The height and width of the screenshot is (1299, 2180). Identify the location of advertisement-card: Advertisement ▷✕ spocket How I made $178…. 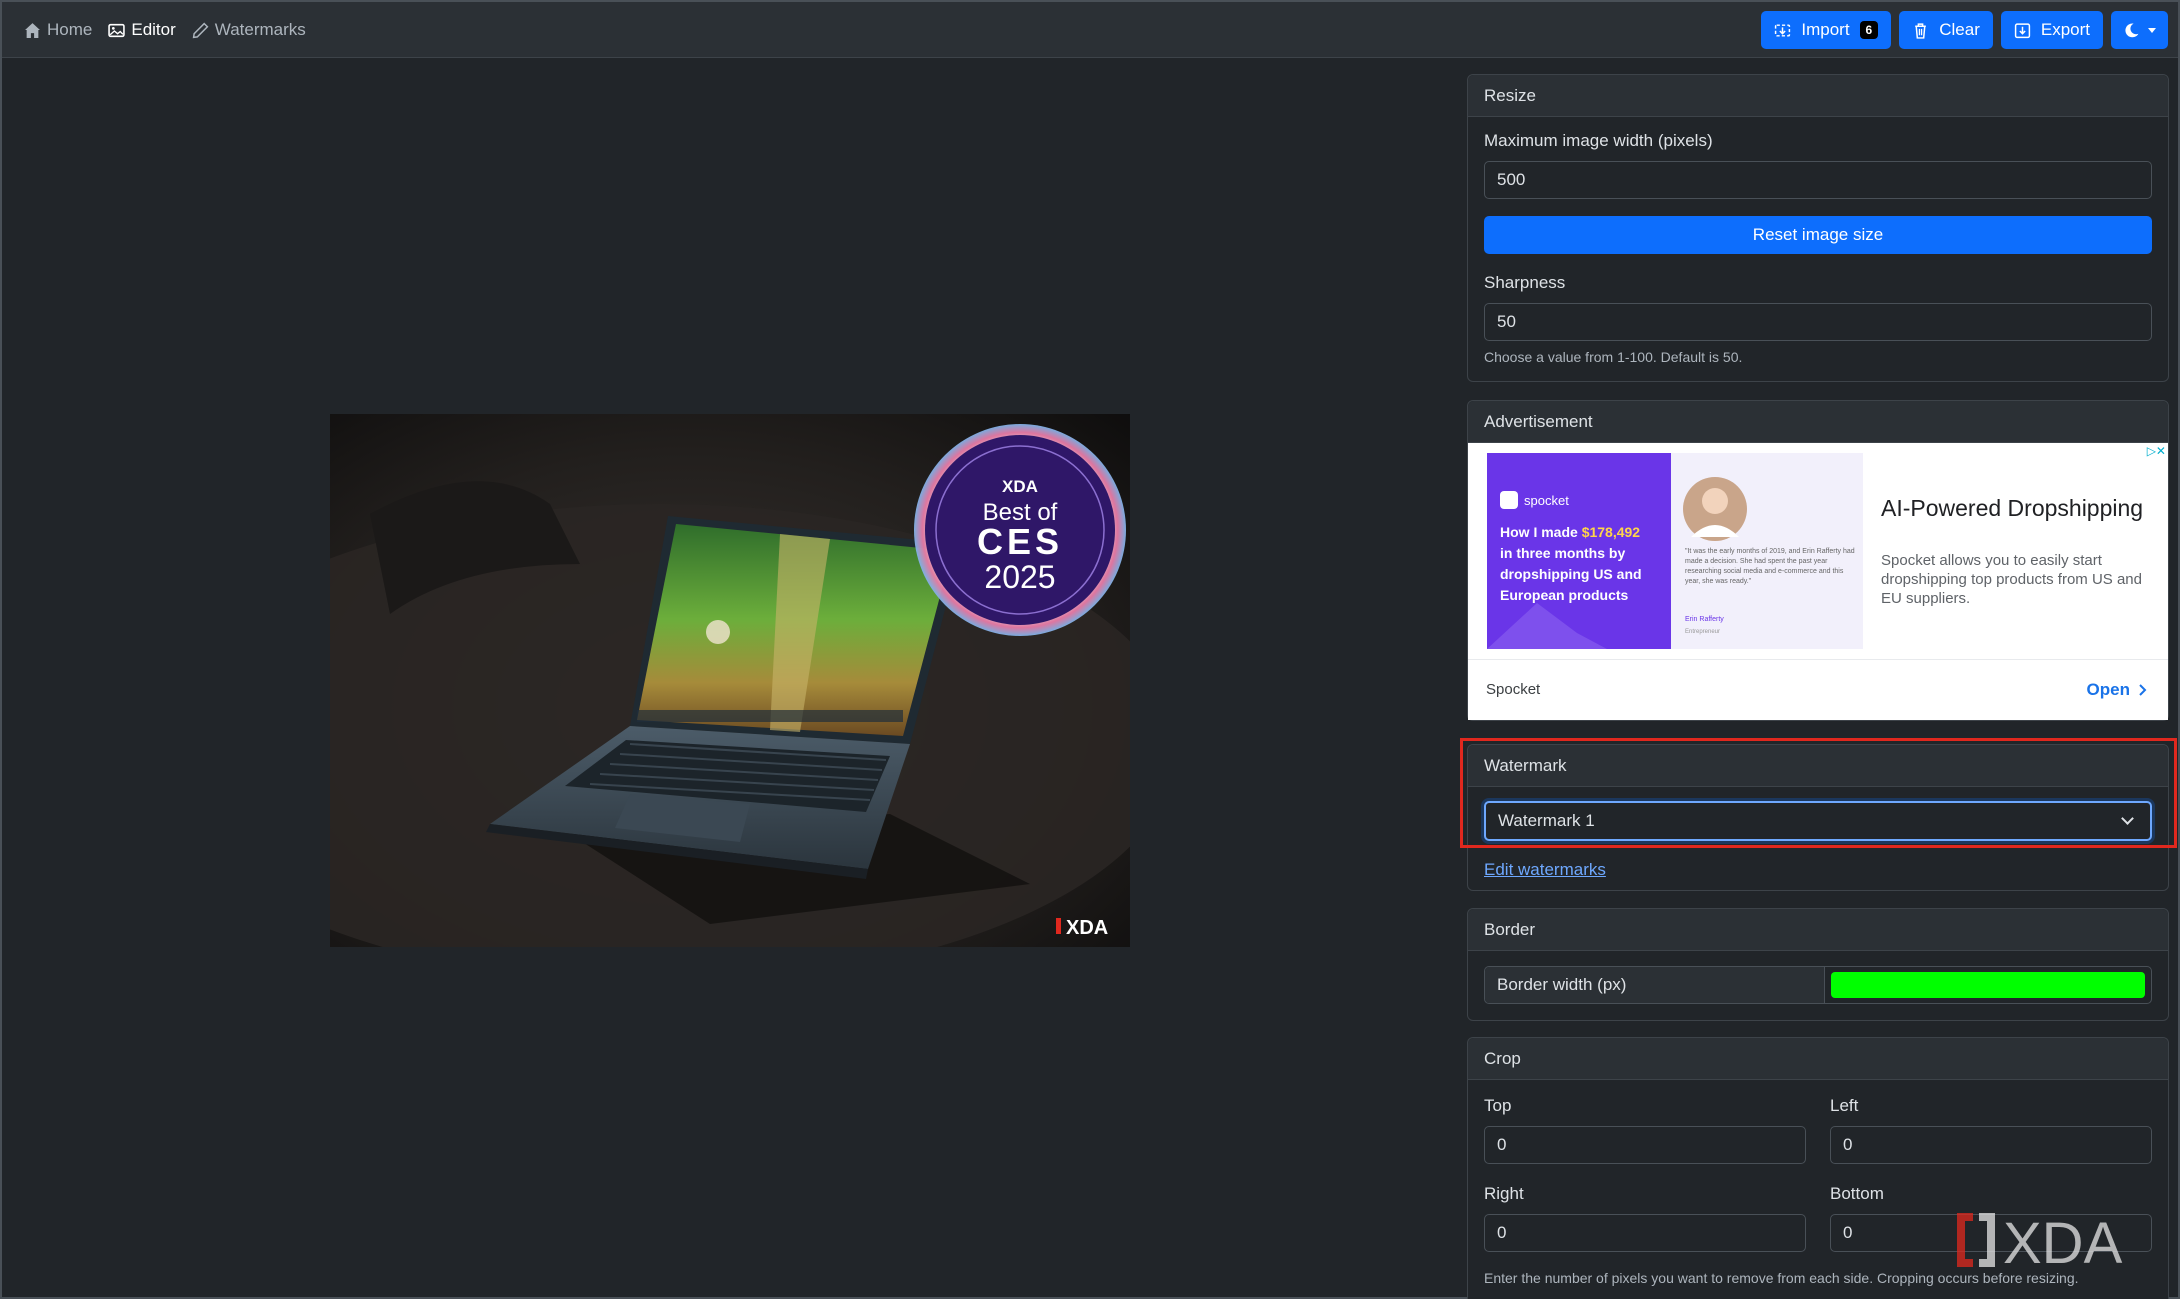
(1818, 560).